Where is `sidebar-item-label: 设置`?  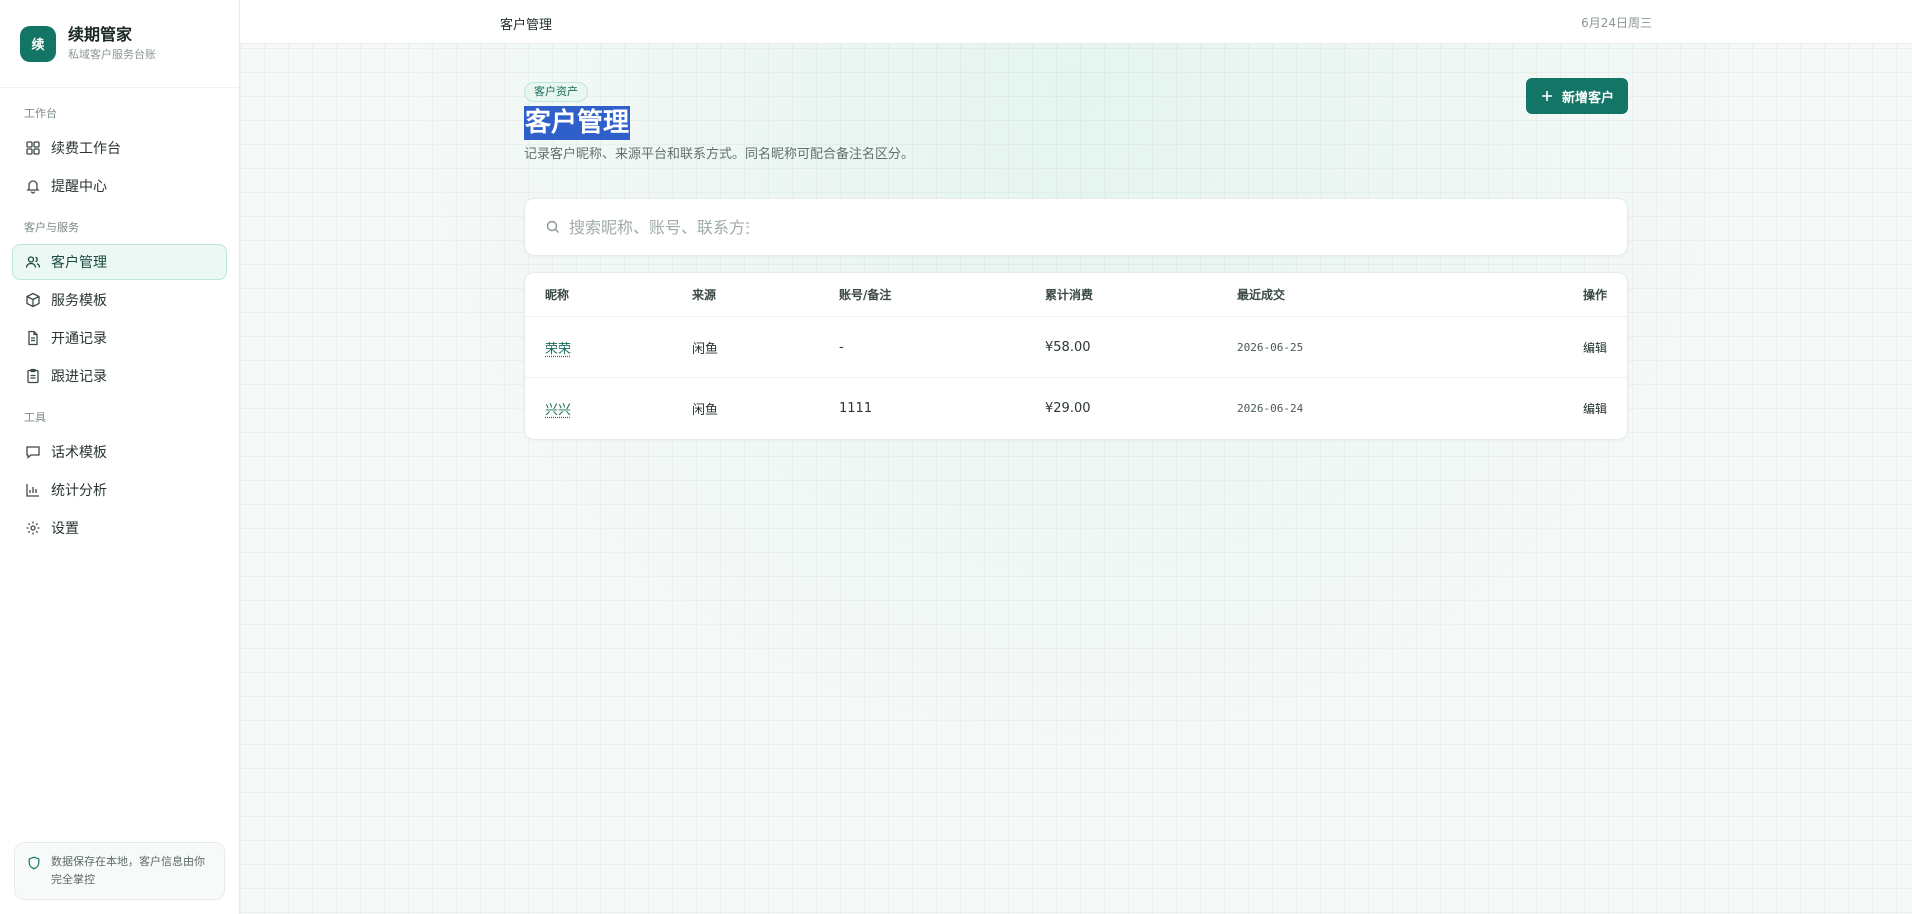
sidebar-item-label: 设置 is located at coordinates (65, 529).